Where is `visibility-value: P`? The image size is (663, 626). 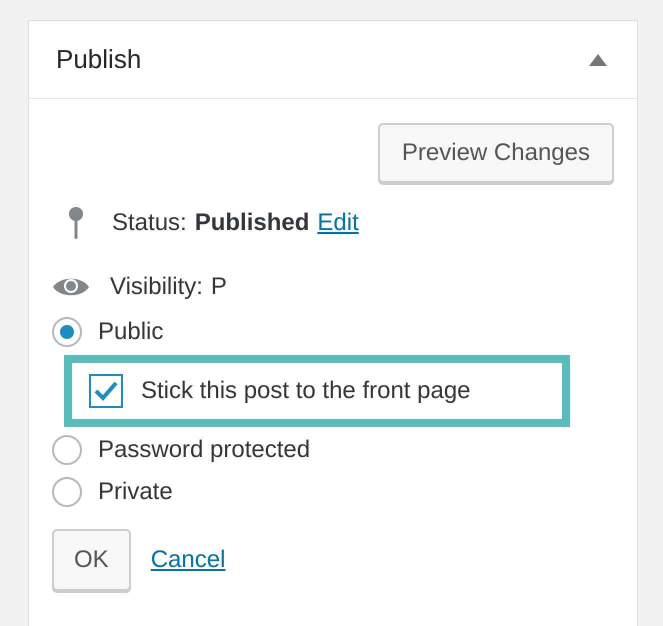 visibility-value: P is located at coordinates (218, 287).